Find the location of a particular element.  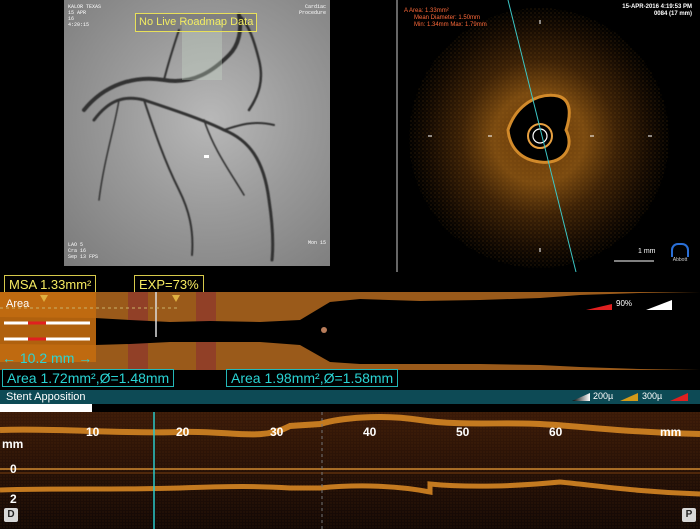

legend-200-swatch is located at coordinates (629, 397).